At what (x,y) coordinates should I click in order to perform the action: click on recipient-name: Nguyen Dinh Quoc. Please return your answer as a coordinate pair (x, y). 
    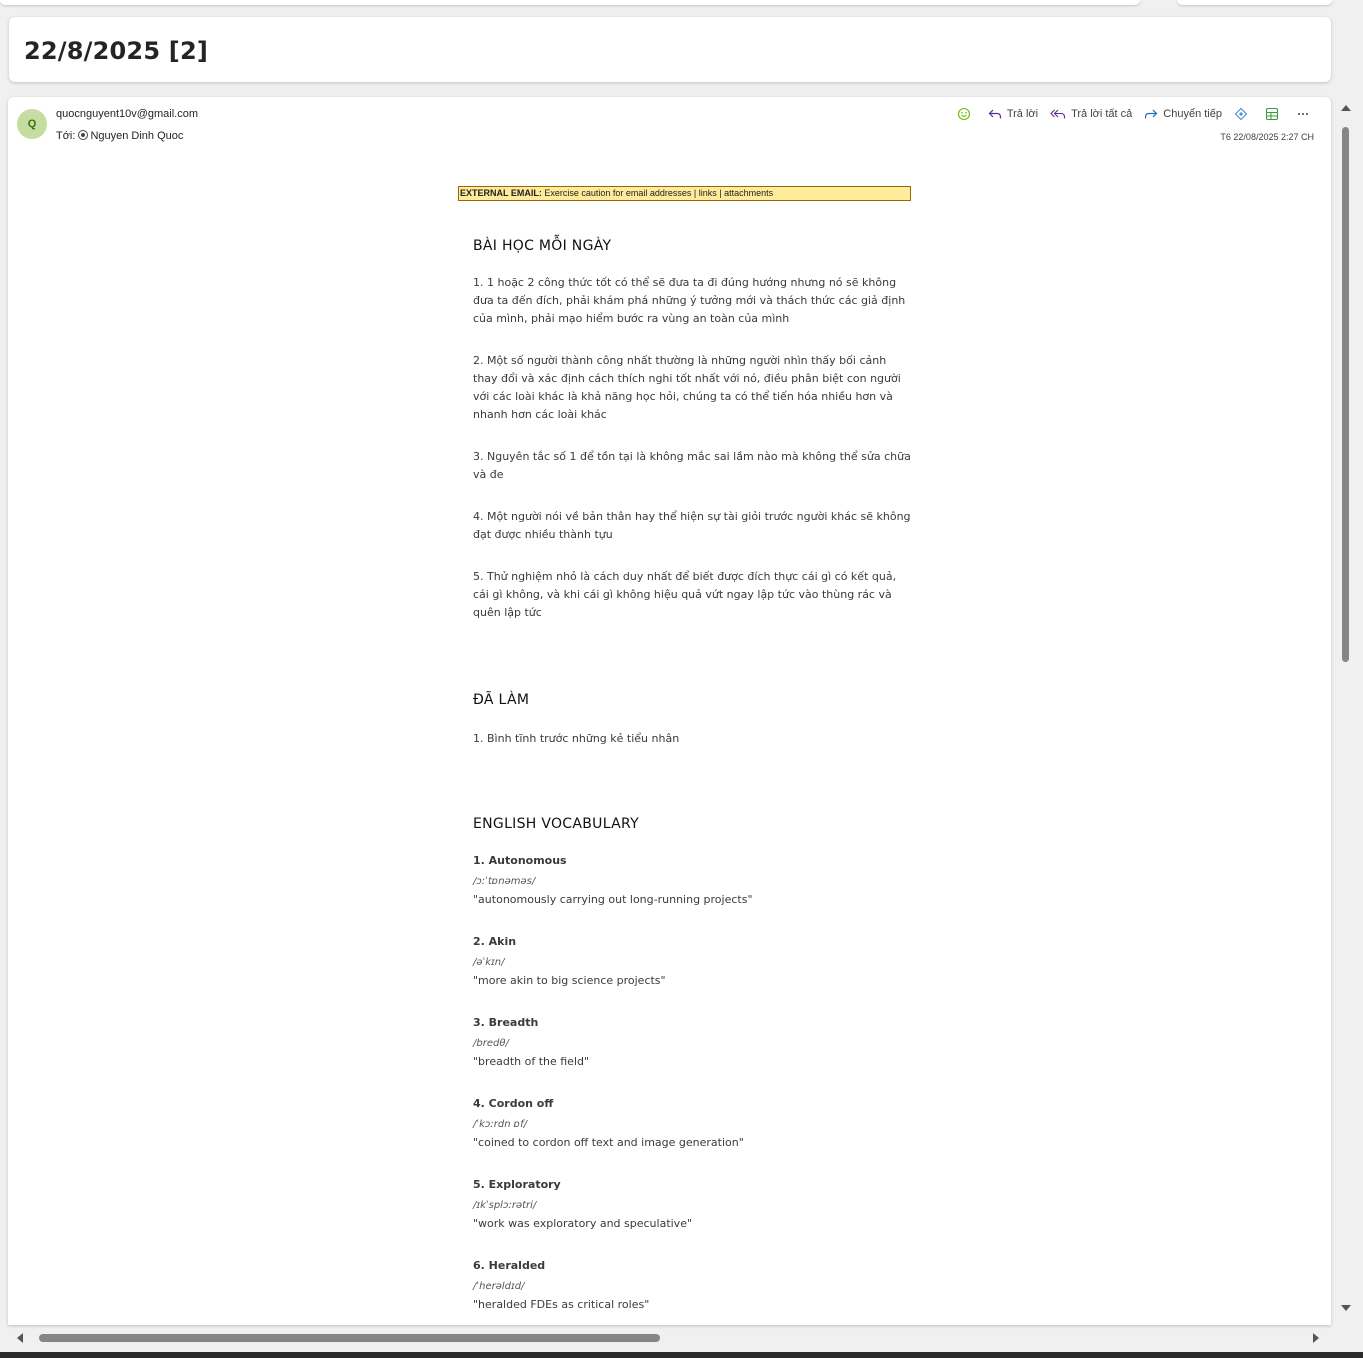
    Looking at the image, I should click on (136, 136).